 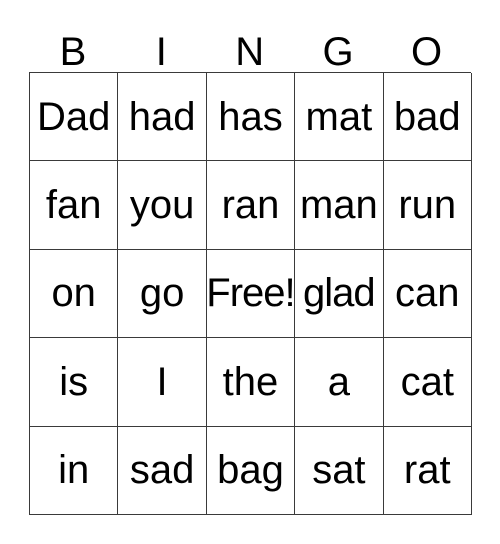 I want to click on bingo-cell-label: Dad, so click(x=74, y=116).